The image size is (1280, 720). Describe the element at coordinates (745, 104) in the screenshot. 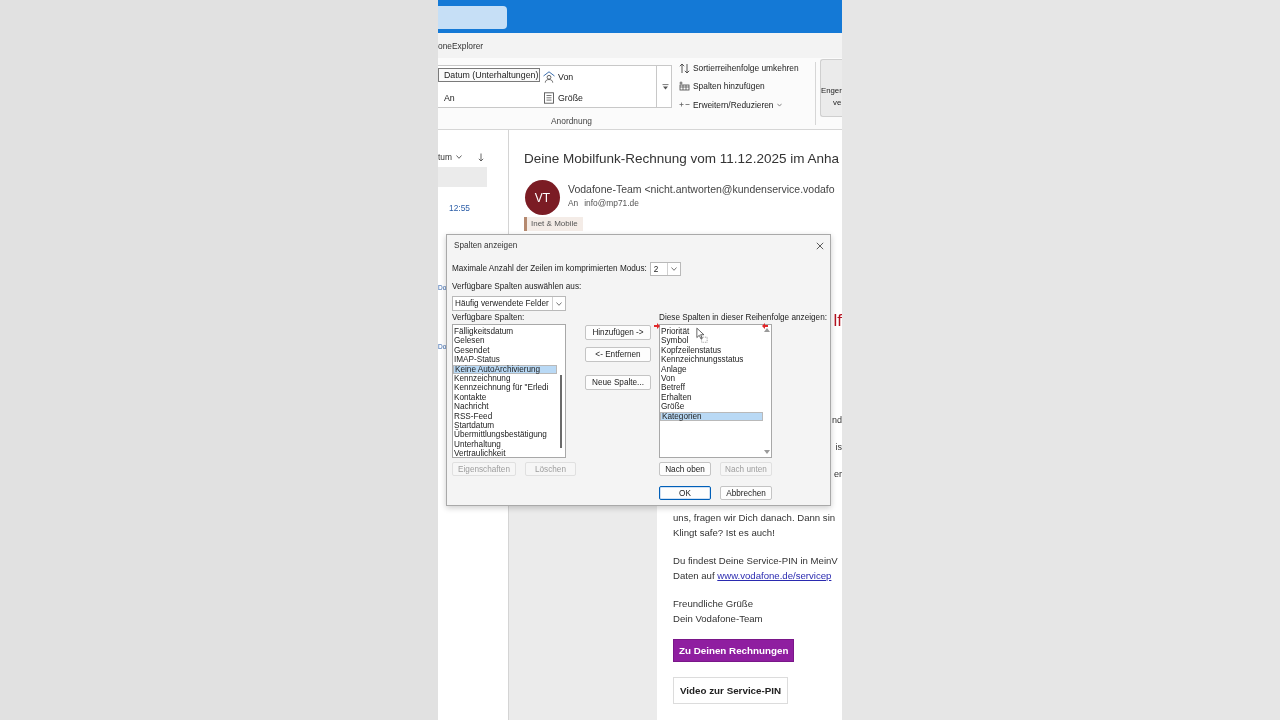

I see `ribbon-command: Erweitern/Reduzieren` at that location.